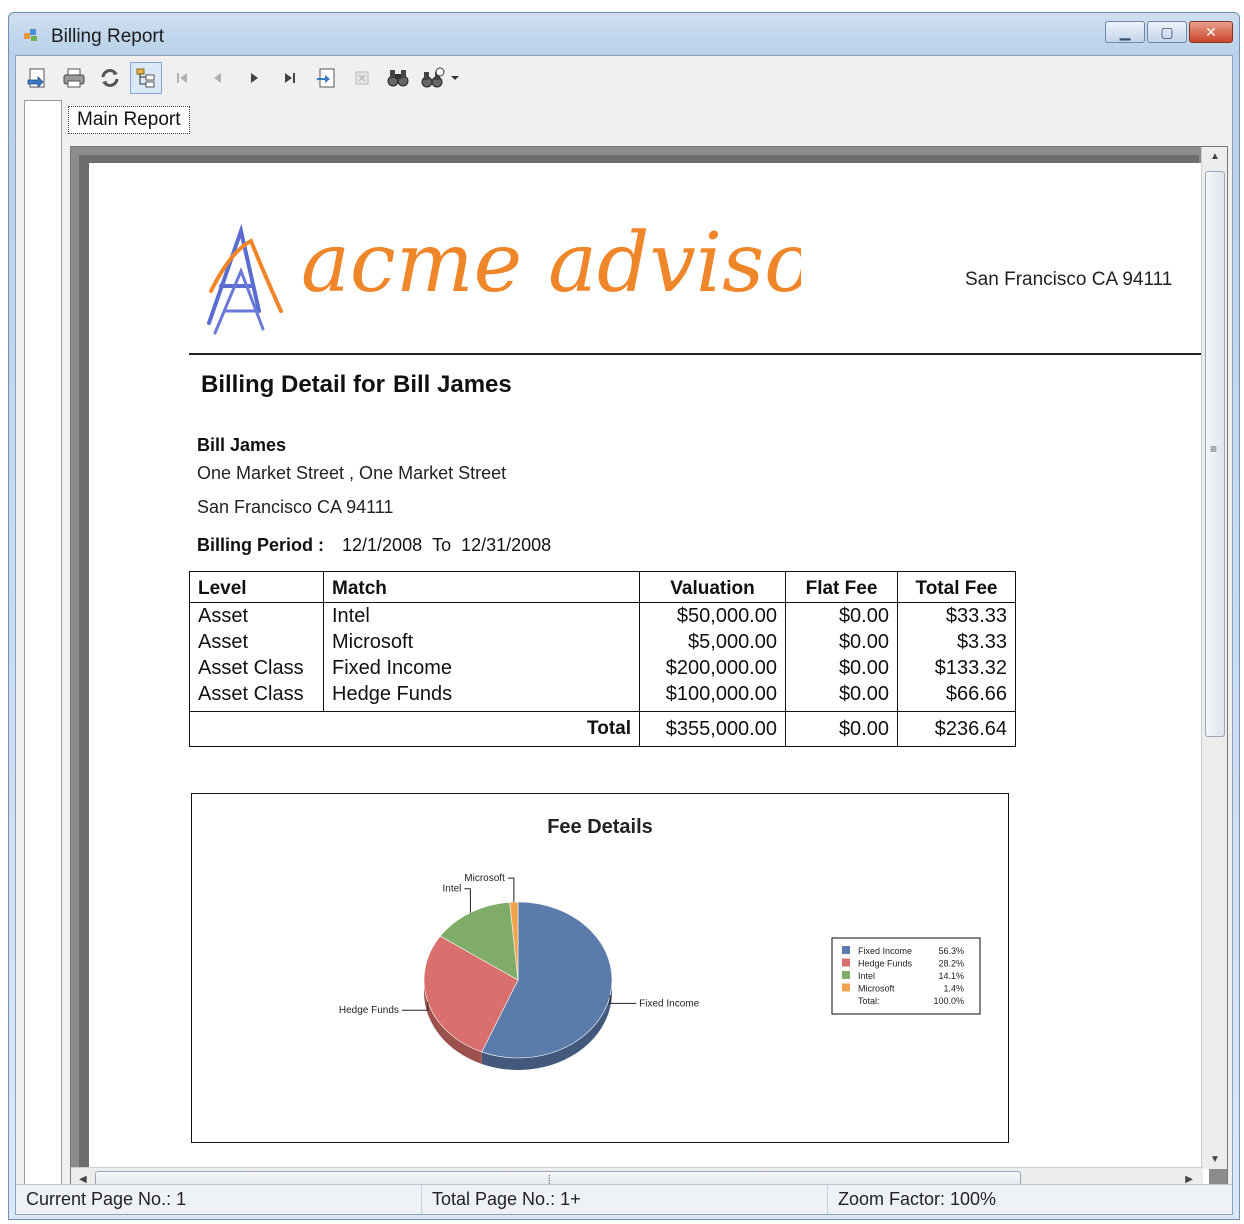 This screenshot has width=1244, height=1224. I want to click on header-total-fee: Total Fee, so click(956, 587).